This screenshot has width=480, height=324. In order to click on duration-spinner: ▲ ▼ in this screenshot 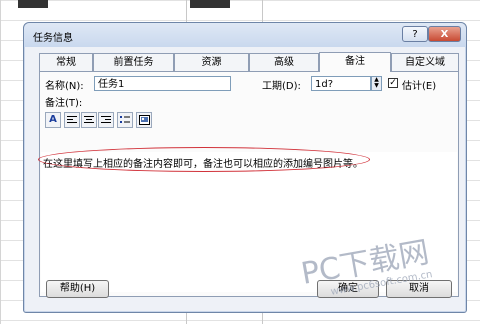, I will do `click(376, 83)`.